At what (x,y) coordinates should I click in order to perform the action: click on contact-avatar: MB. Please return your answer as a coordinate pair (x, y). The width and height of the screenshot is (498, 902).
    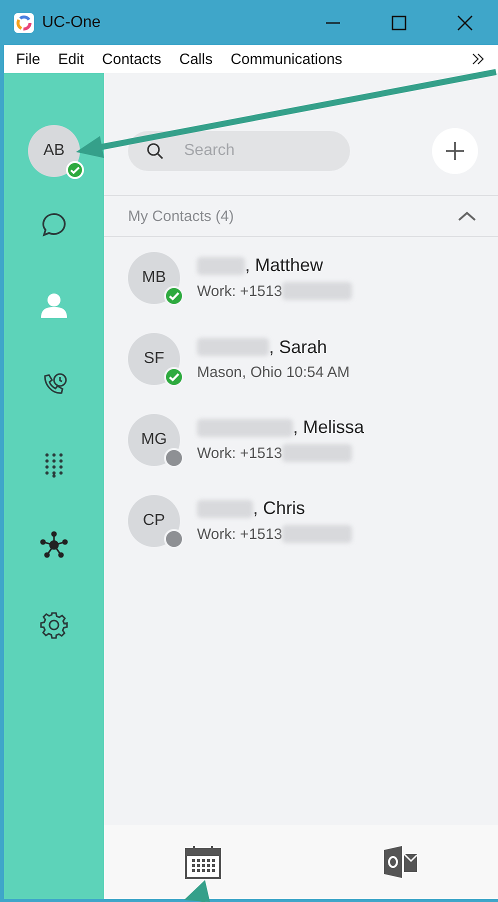
    Looking at the image, I should click on (154, 278).